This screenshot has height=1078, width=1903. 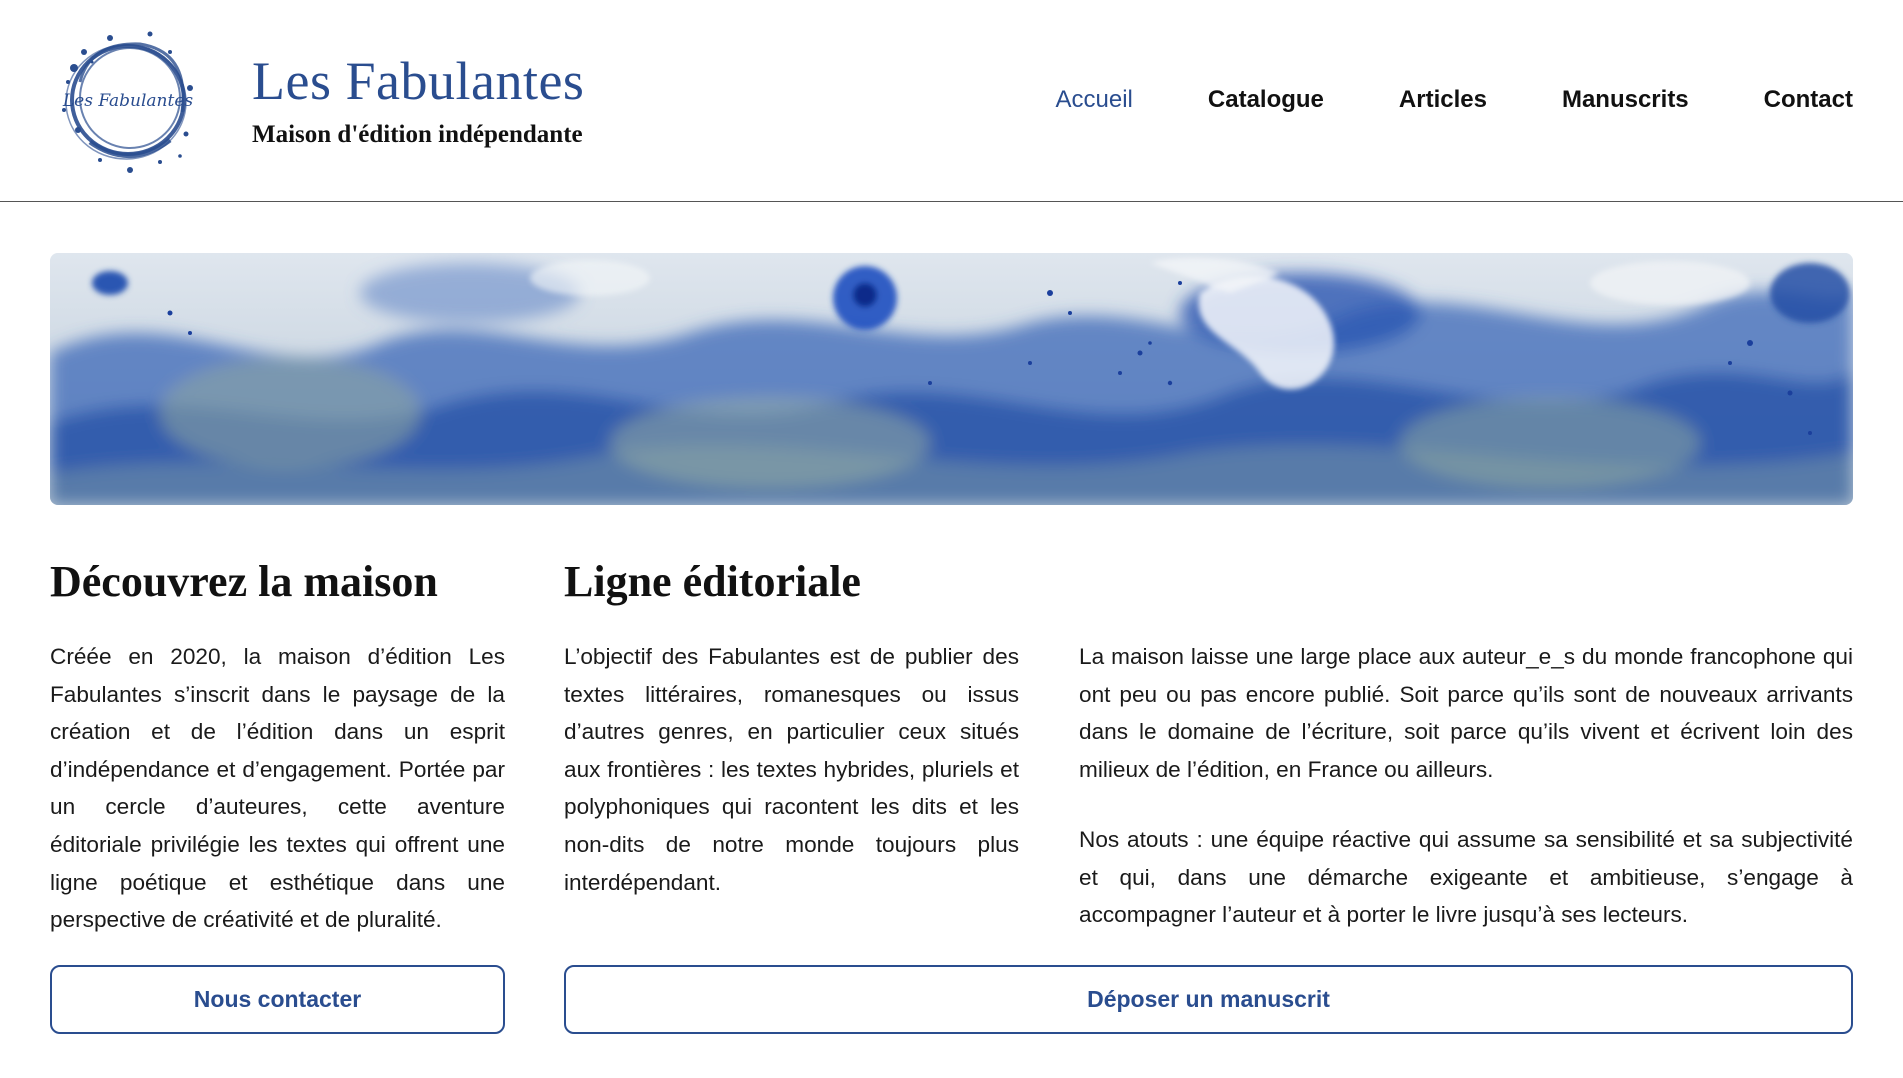 What do you see at coordinates (1266, 100) in the screenshot?
I see `nav-item-catalogue: Catalogue` at bounding box center [1266, 100].